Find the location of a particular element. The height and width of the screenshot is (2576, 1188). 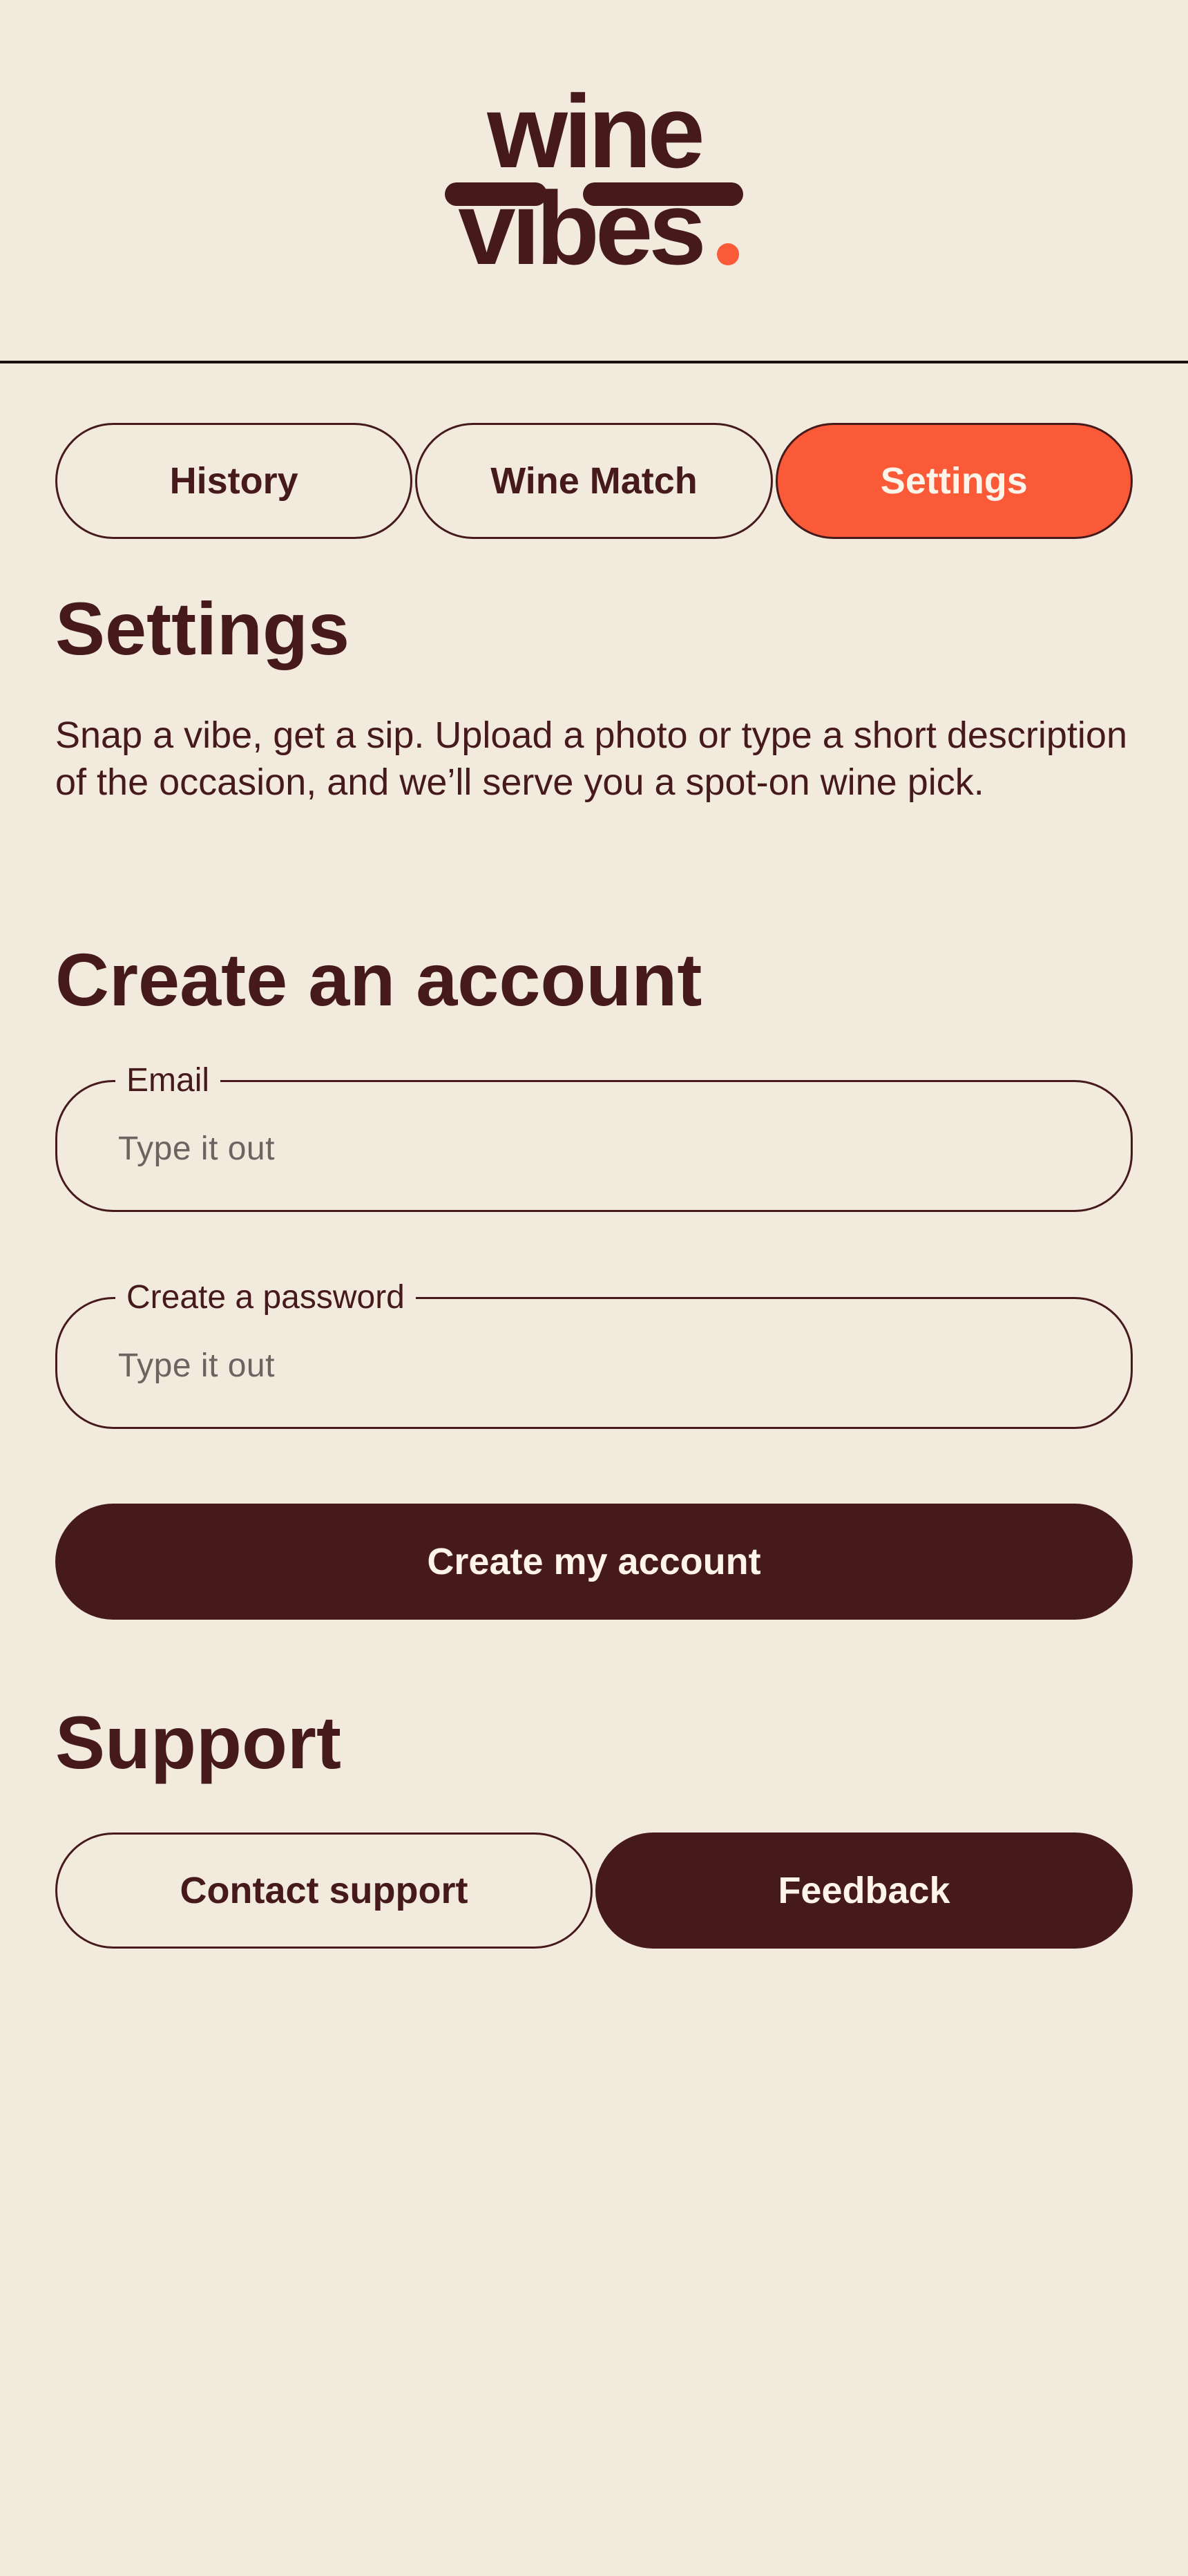

tab-history: History is located at coordinates (234, 481).